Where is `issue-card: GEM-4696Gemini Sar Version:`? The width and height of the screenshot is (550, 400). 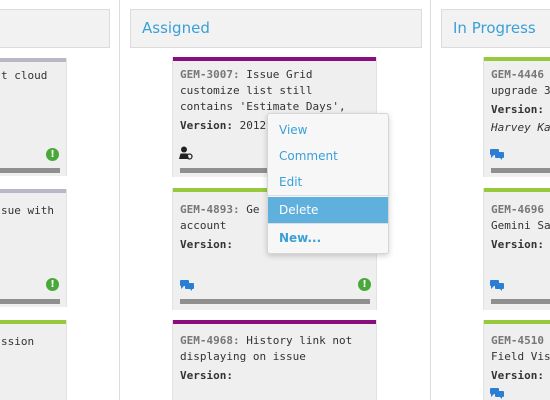
issue-card: GEM-4696Gemini Sar Version: is located at coordinates (516, 249).